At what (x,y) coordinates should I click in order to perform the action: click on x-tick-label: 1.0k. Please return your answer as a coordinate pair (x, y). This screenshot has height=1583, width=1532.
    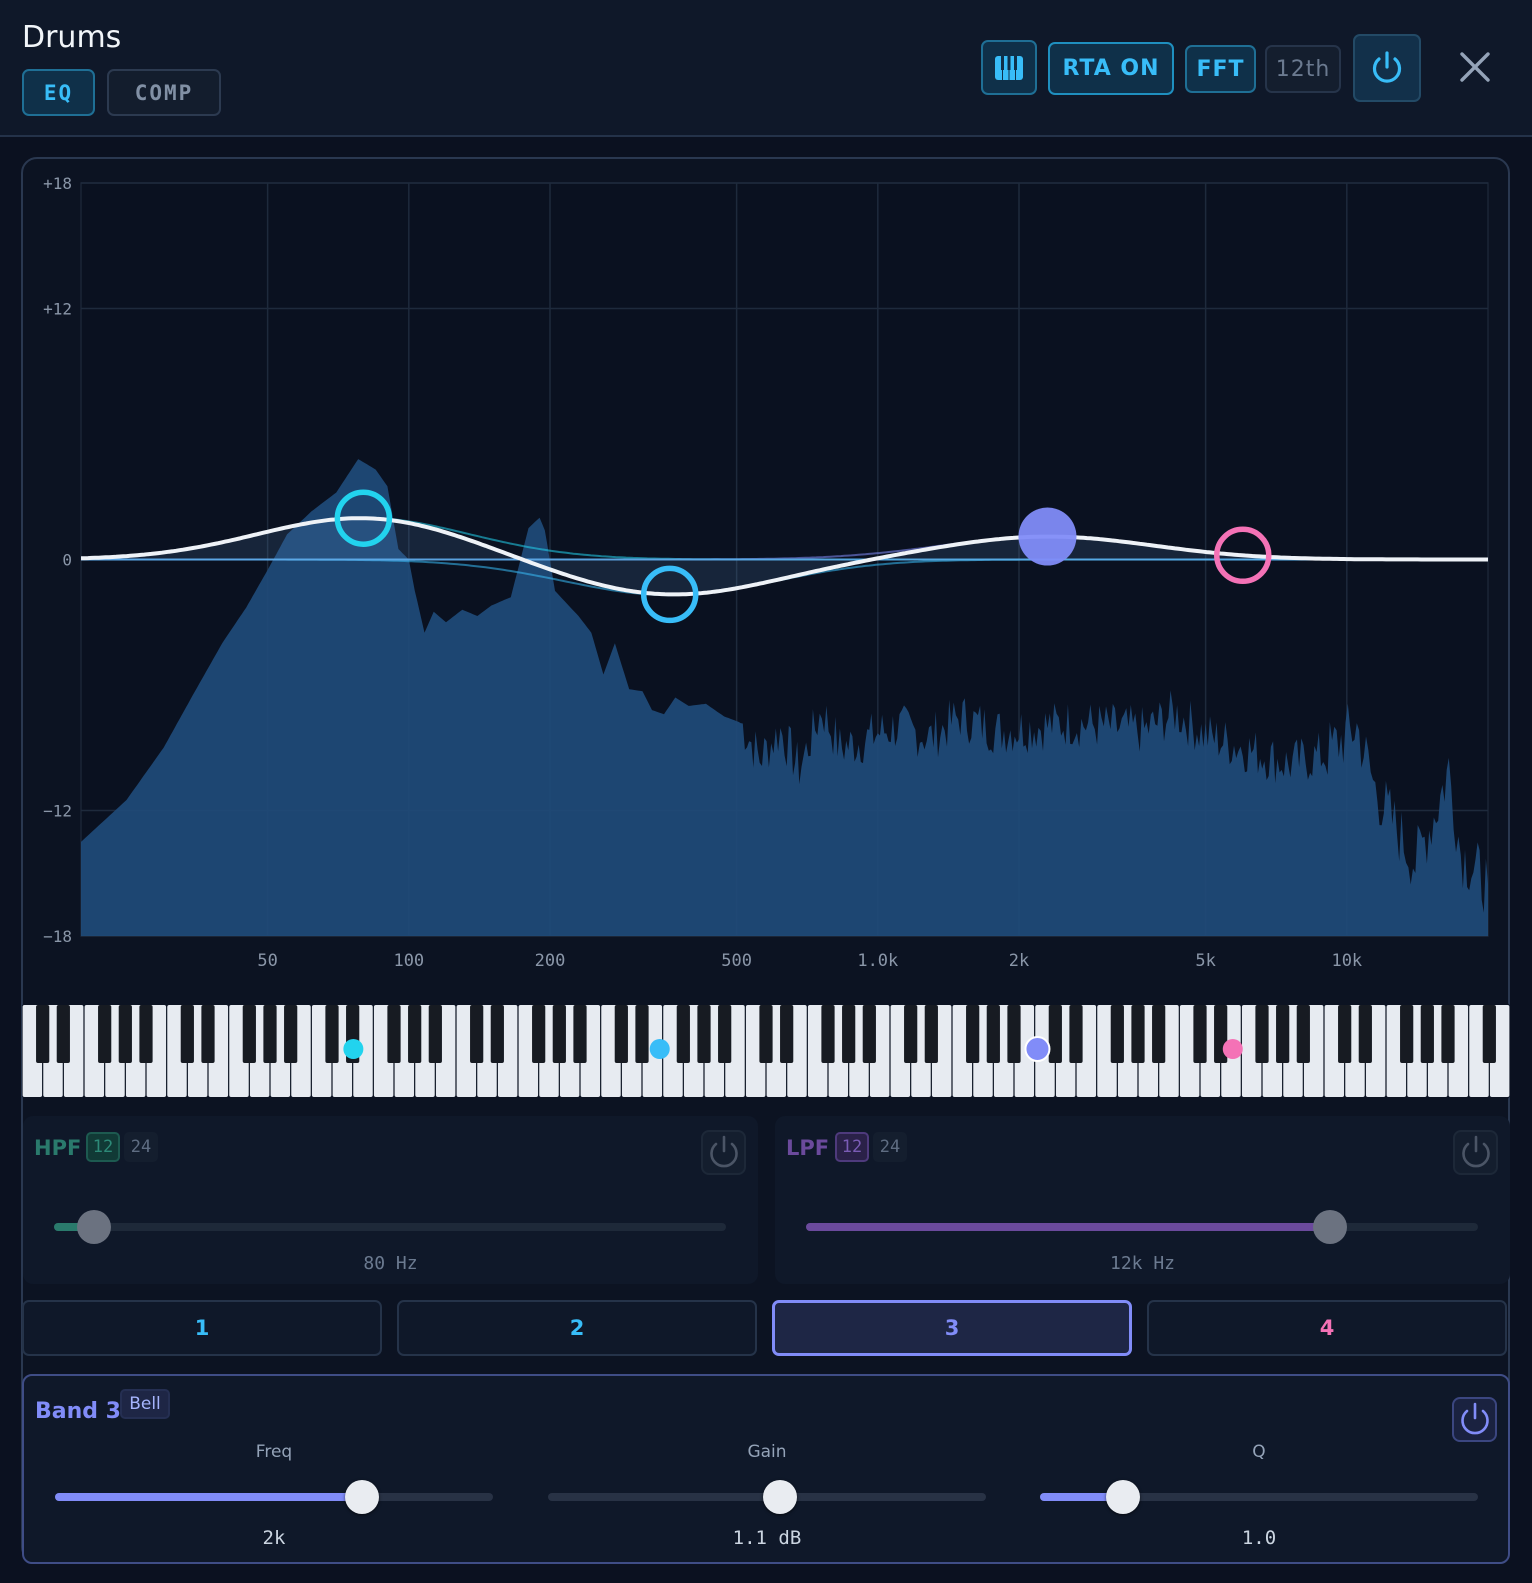
    Looking at the image, I should click on (877, 961).